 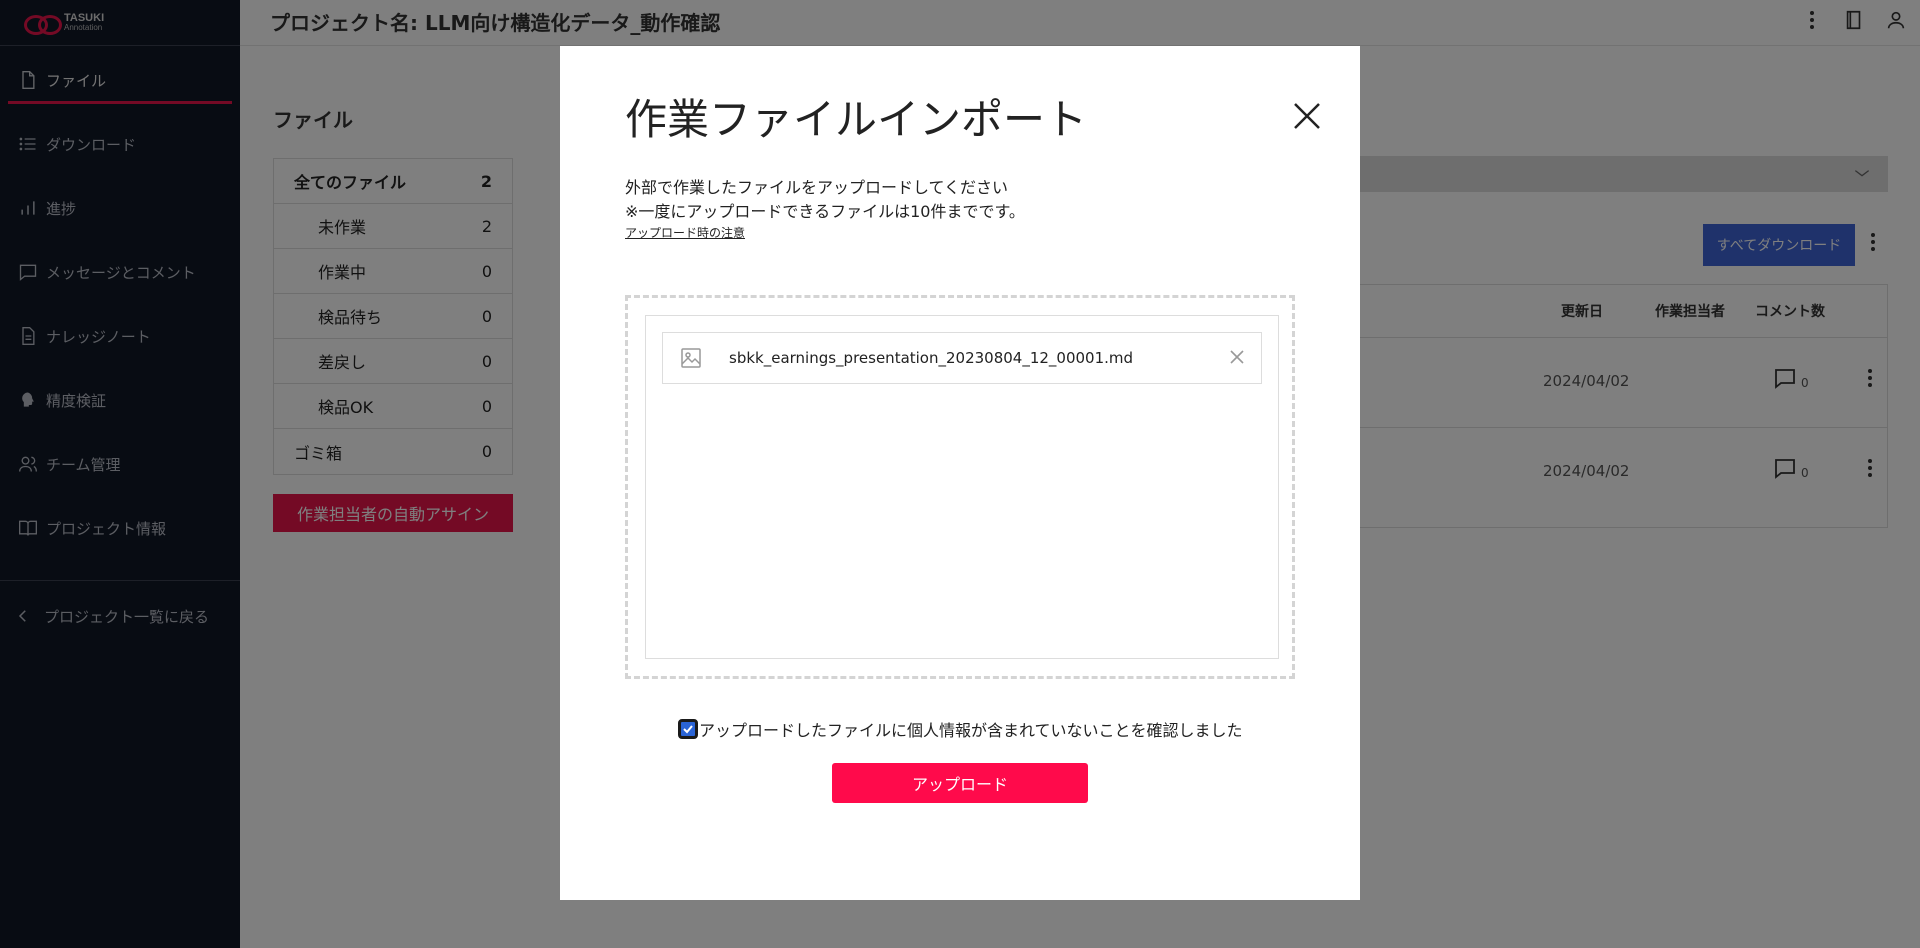 I want to click on upload-notes-link: アップロード時の注意, so click(x=685, y=232).